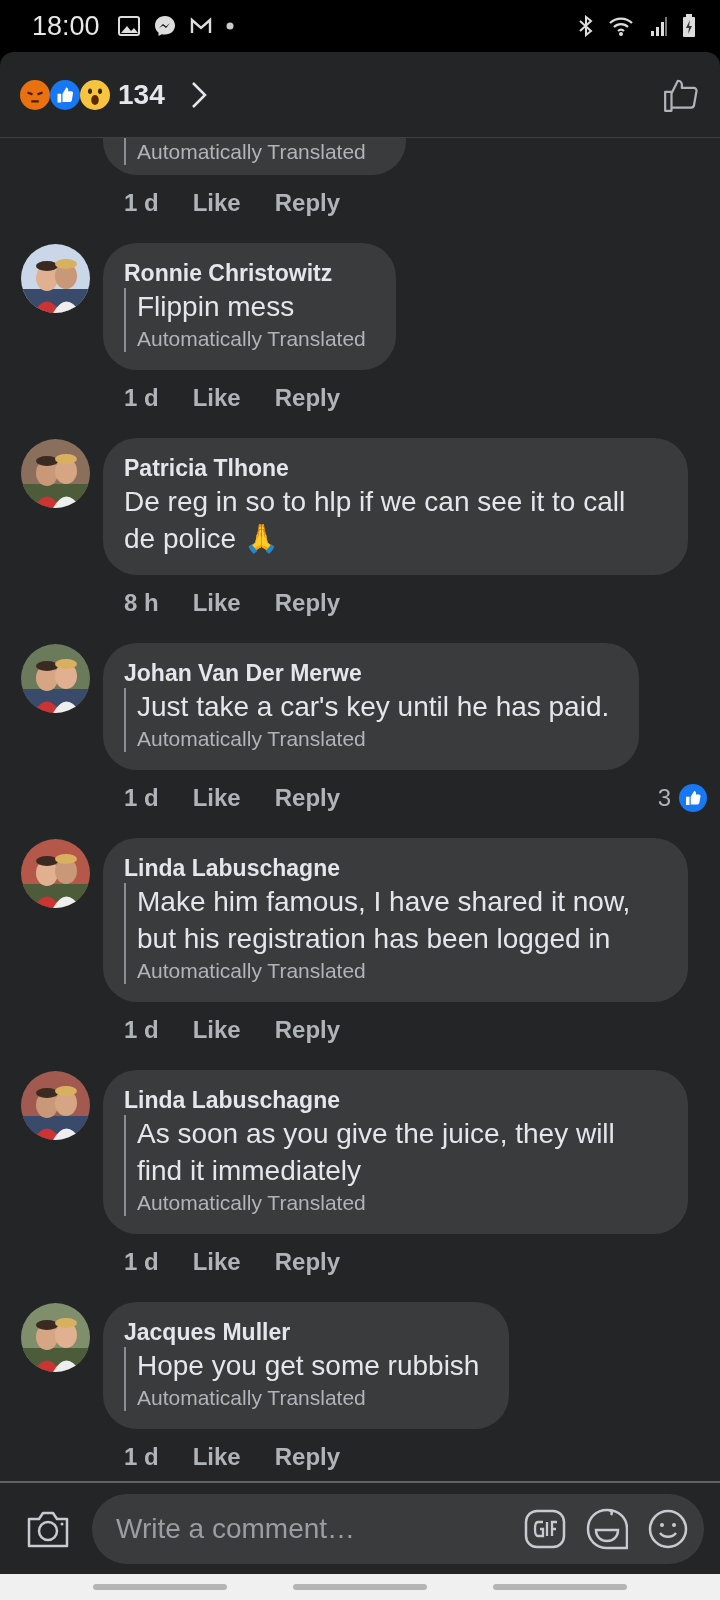 The image size is (720, 1600). Describe the element at coordinates (216, 307) in the screenshot. I see `comment-text: Flippin mess` at that location.